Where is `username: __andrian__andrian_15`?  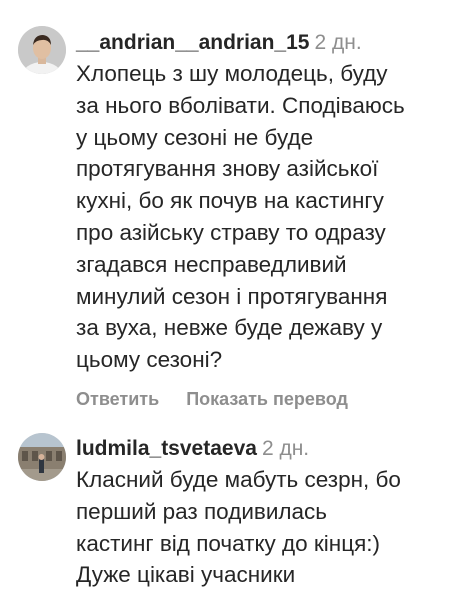 username: __andrian__andrian_15 is located at coordinates (192, 42).